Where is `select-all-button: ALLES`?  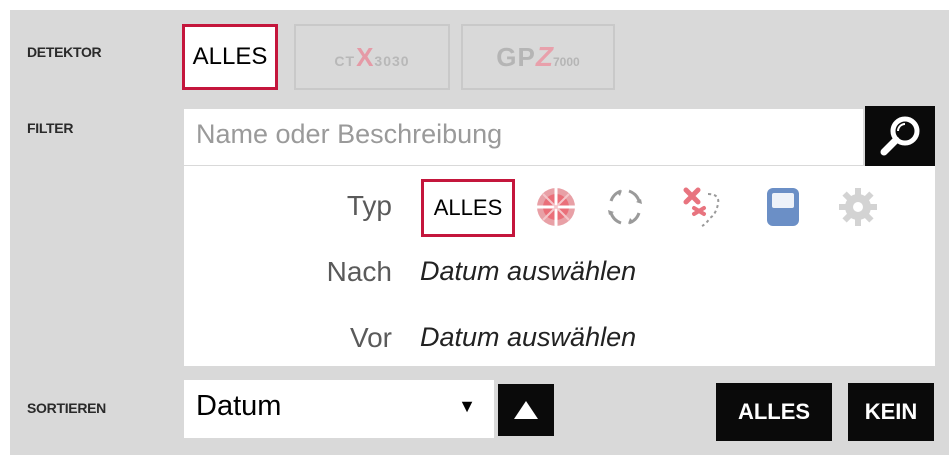 select-all-button: ALLES is located at coordinates (774, 412).